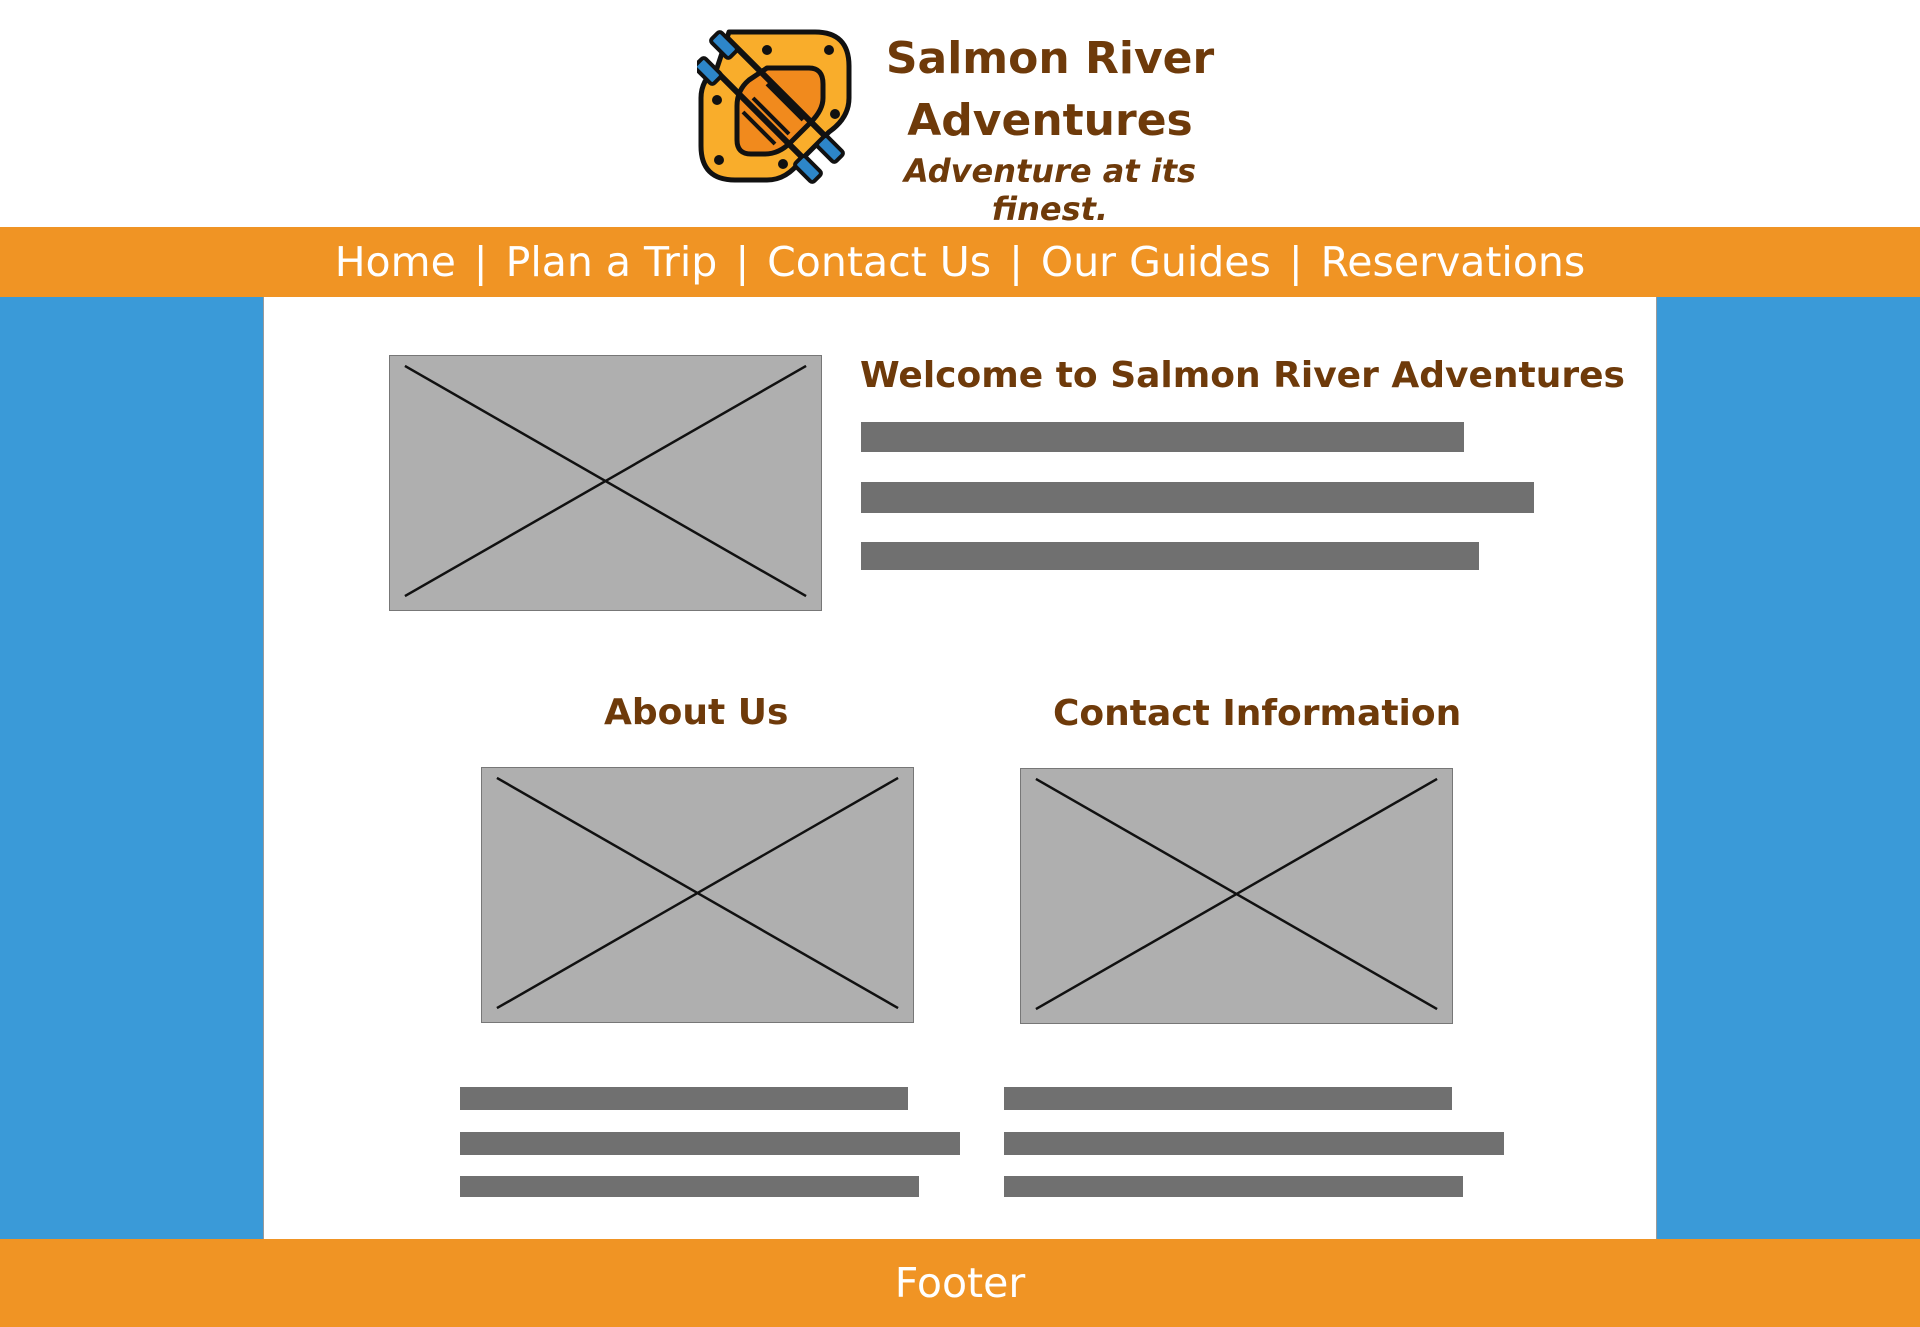 The height and width of the screenshot is (1327, 1920). I want to click on contact-image-placeholder, so click(1236, 896).